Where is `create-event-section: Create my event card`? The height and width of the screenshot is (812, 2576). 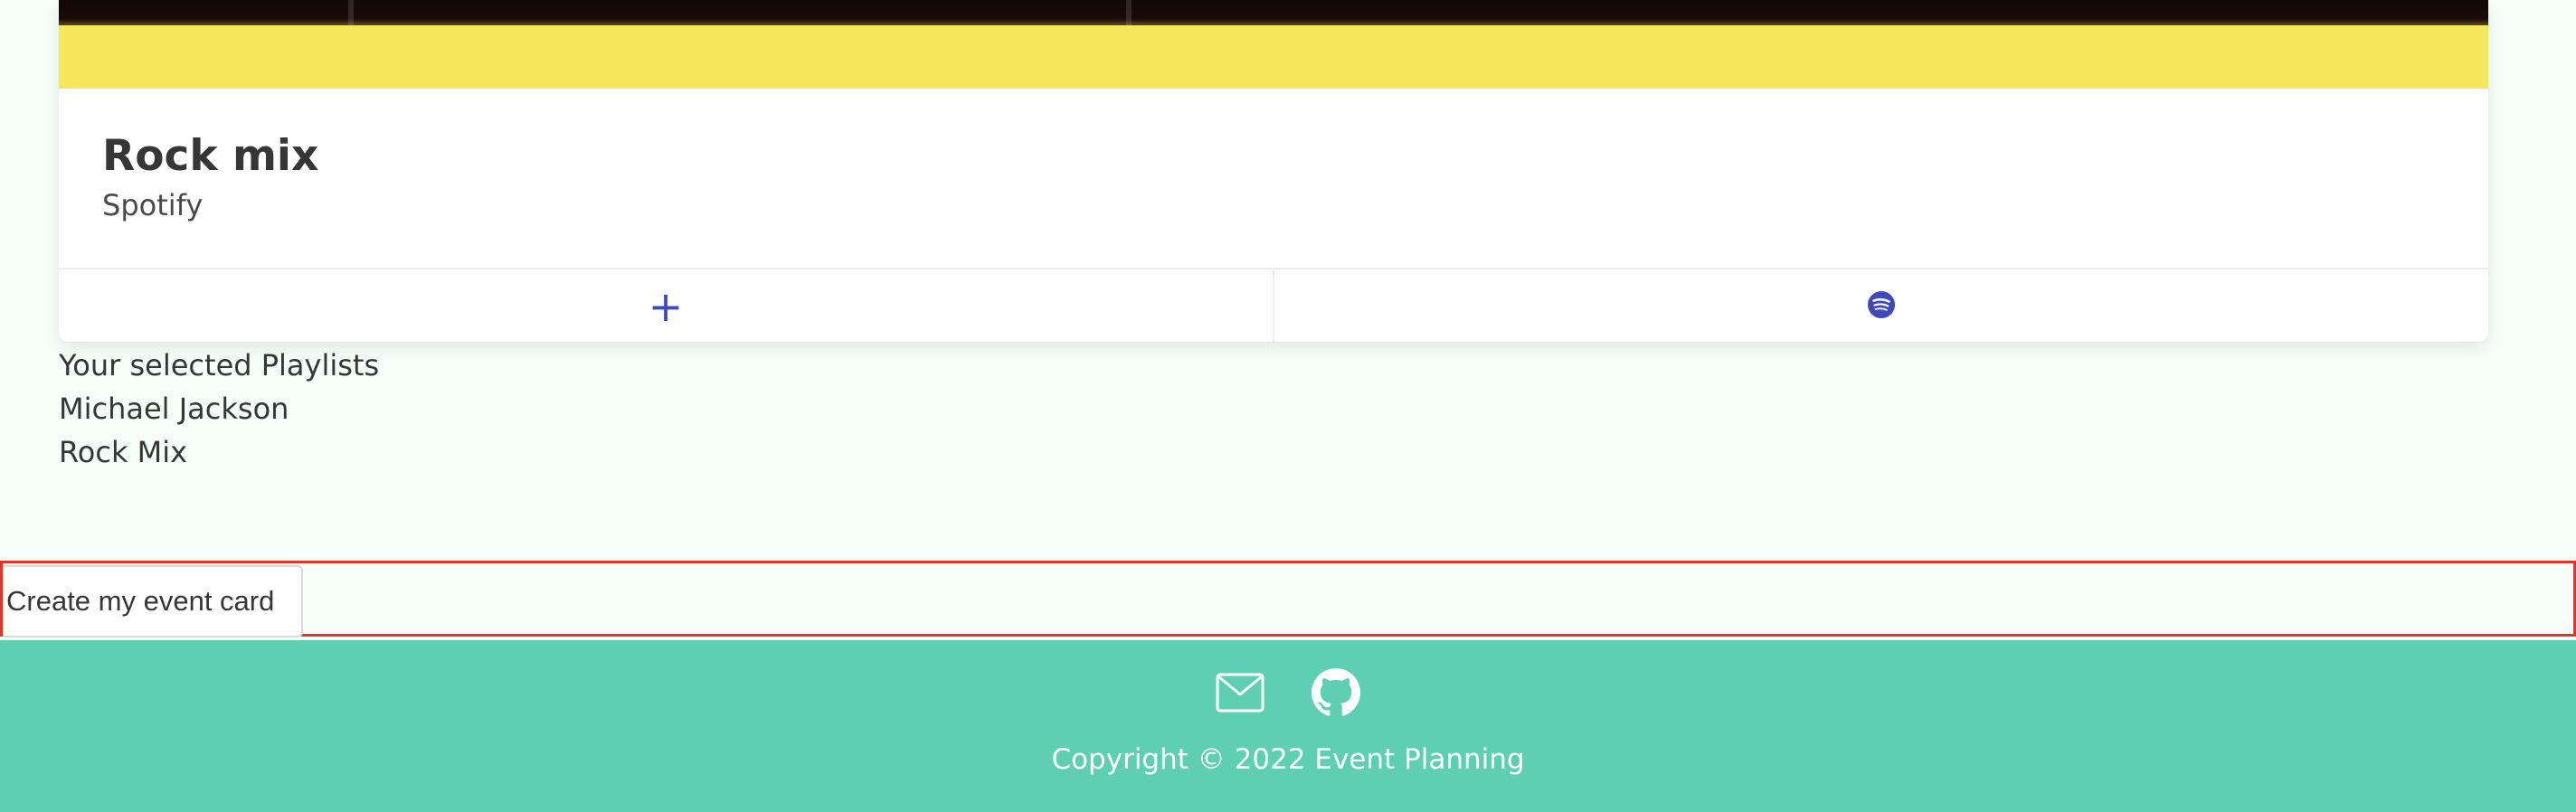 create-event-section: Create my event card is located at coordinates (1288, 599).